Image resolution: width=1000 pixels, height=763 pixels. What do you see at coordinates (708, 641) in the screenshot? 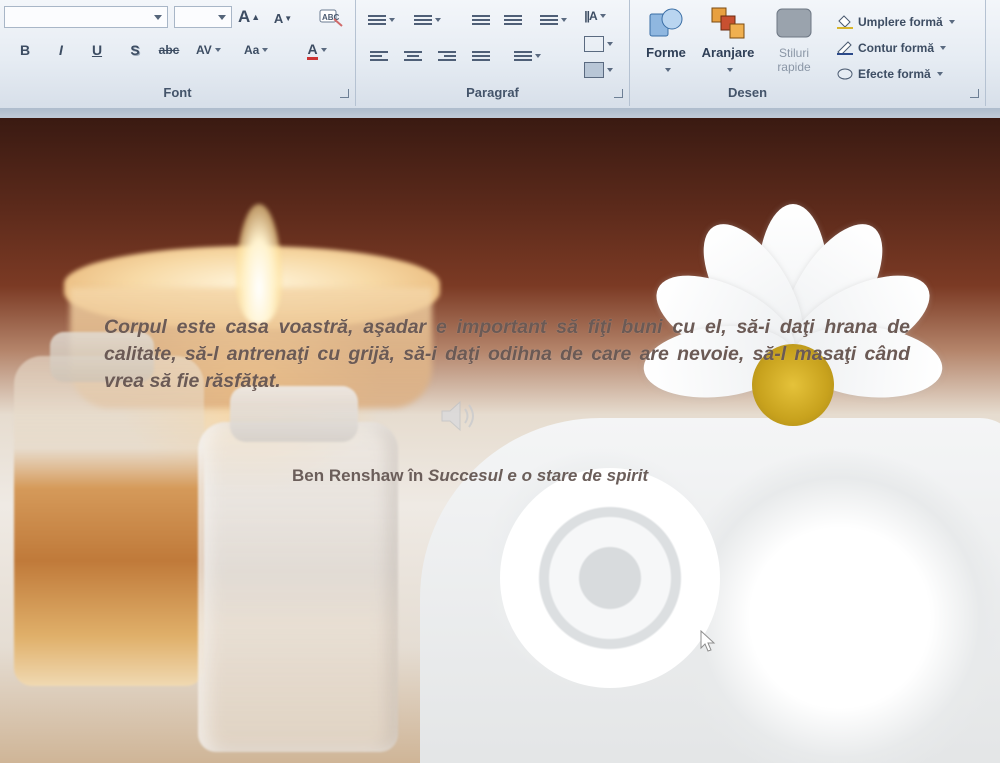
I see `mouse-cursor-icon` at bounding box center [708, 641].